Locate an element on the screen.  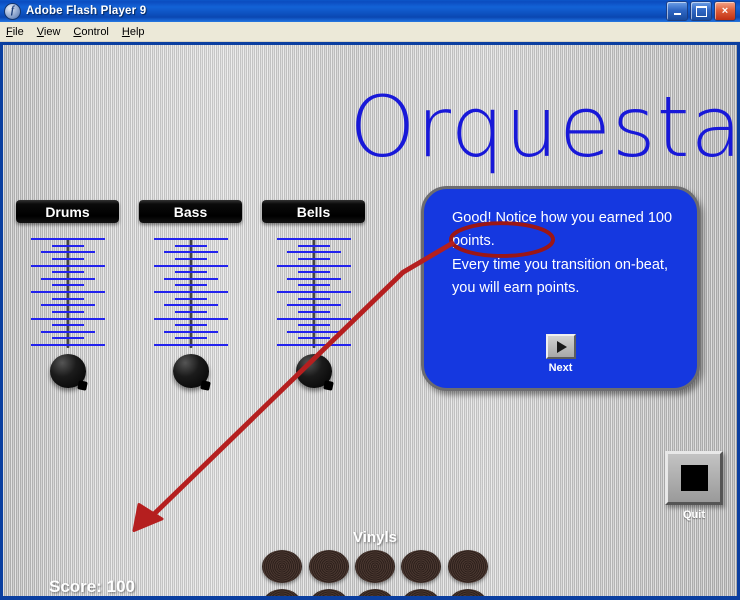
quit-button-label: Quit is located at coordinates (694, 515).